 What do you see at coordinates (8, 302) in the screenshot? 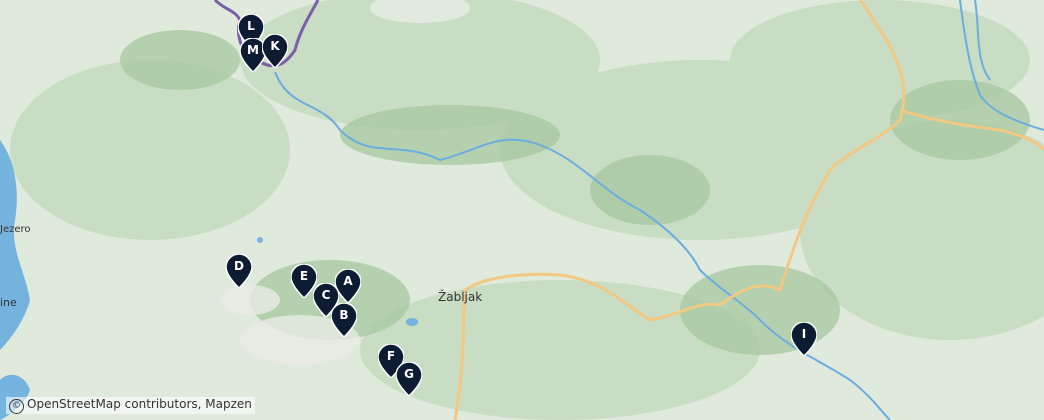
I see `place-label-left-edge: ine` at bounding box center [8, 302].